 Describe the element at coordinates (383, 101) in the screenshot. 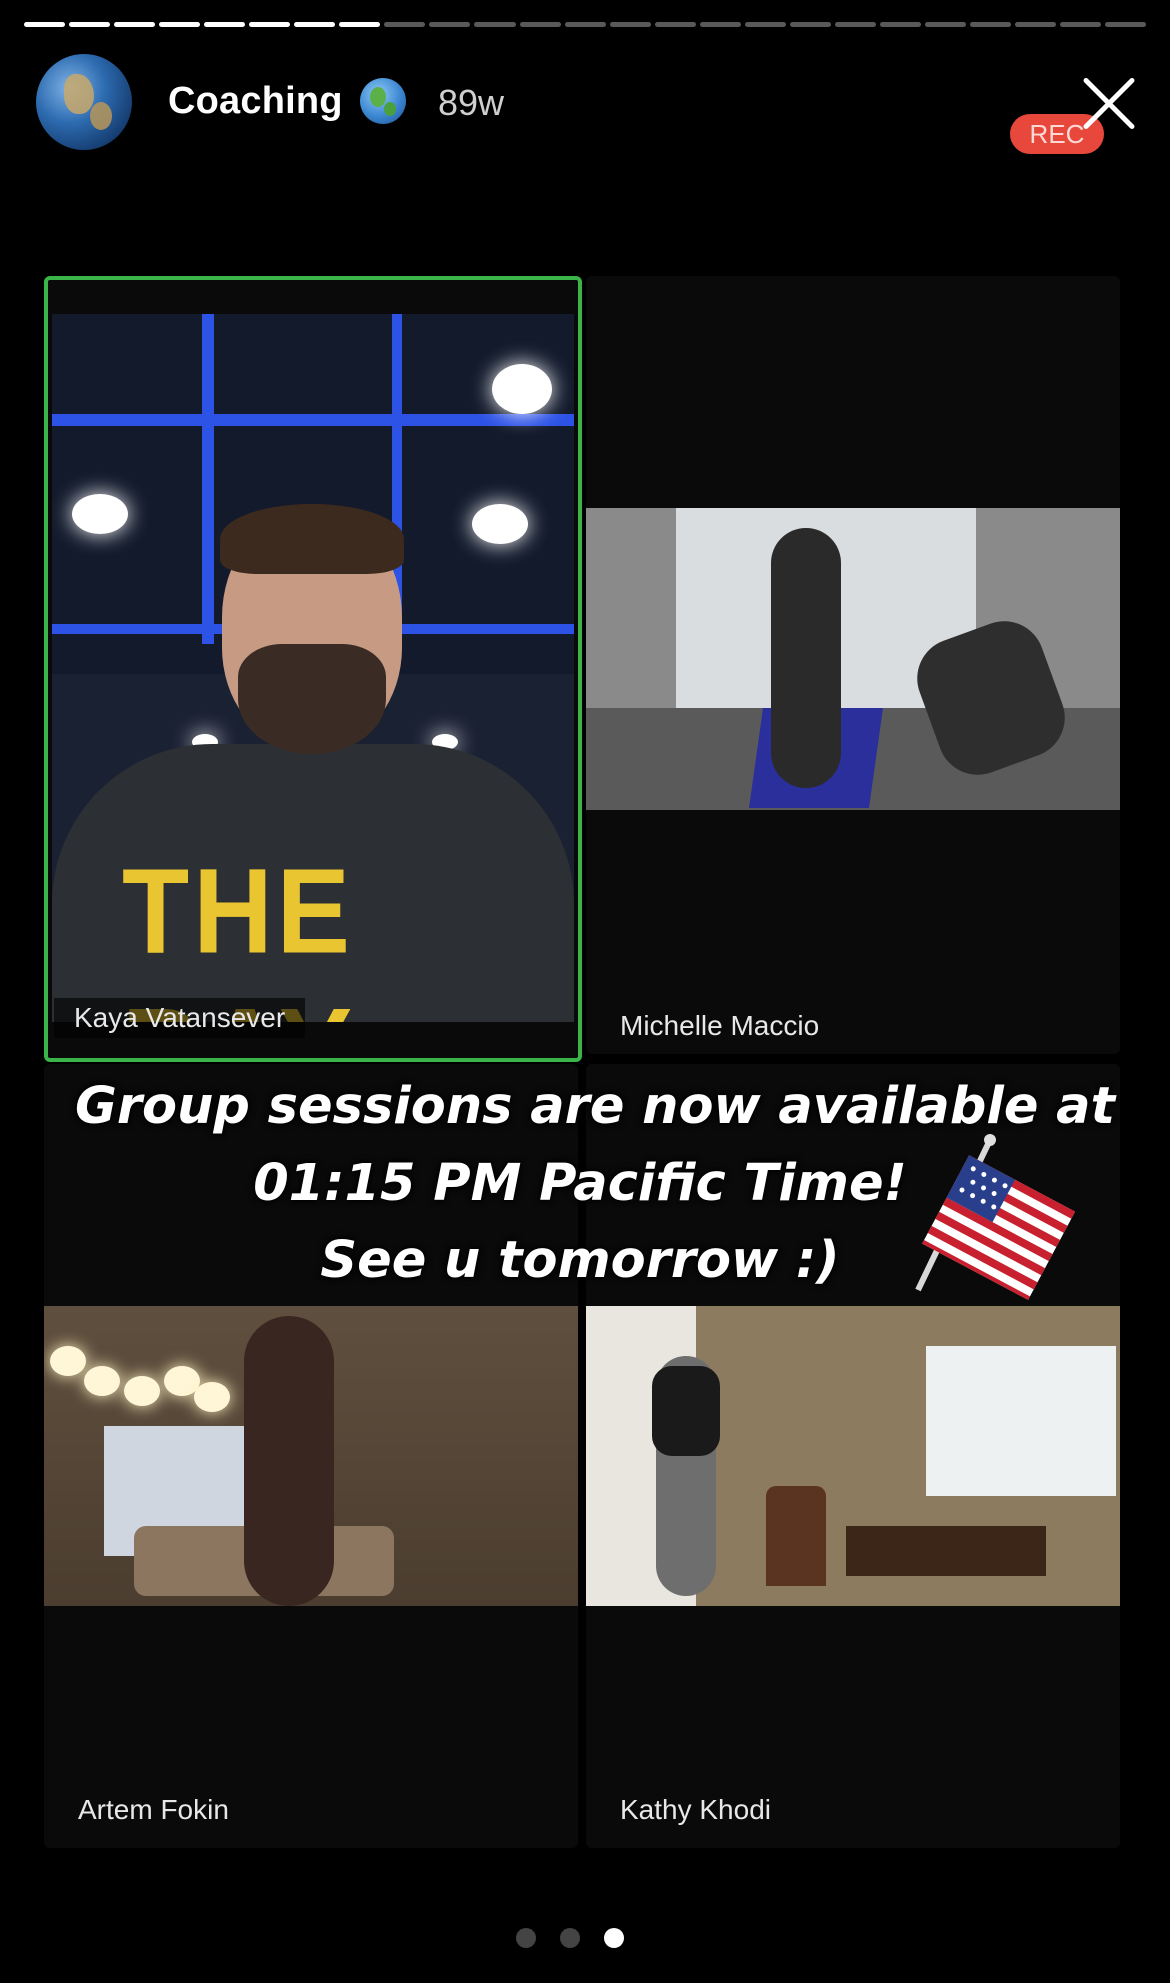

I see `globe-icon` at that location.